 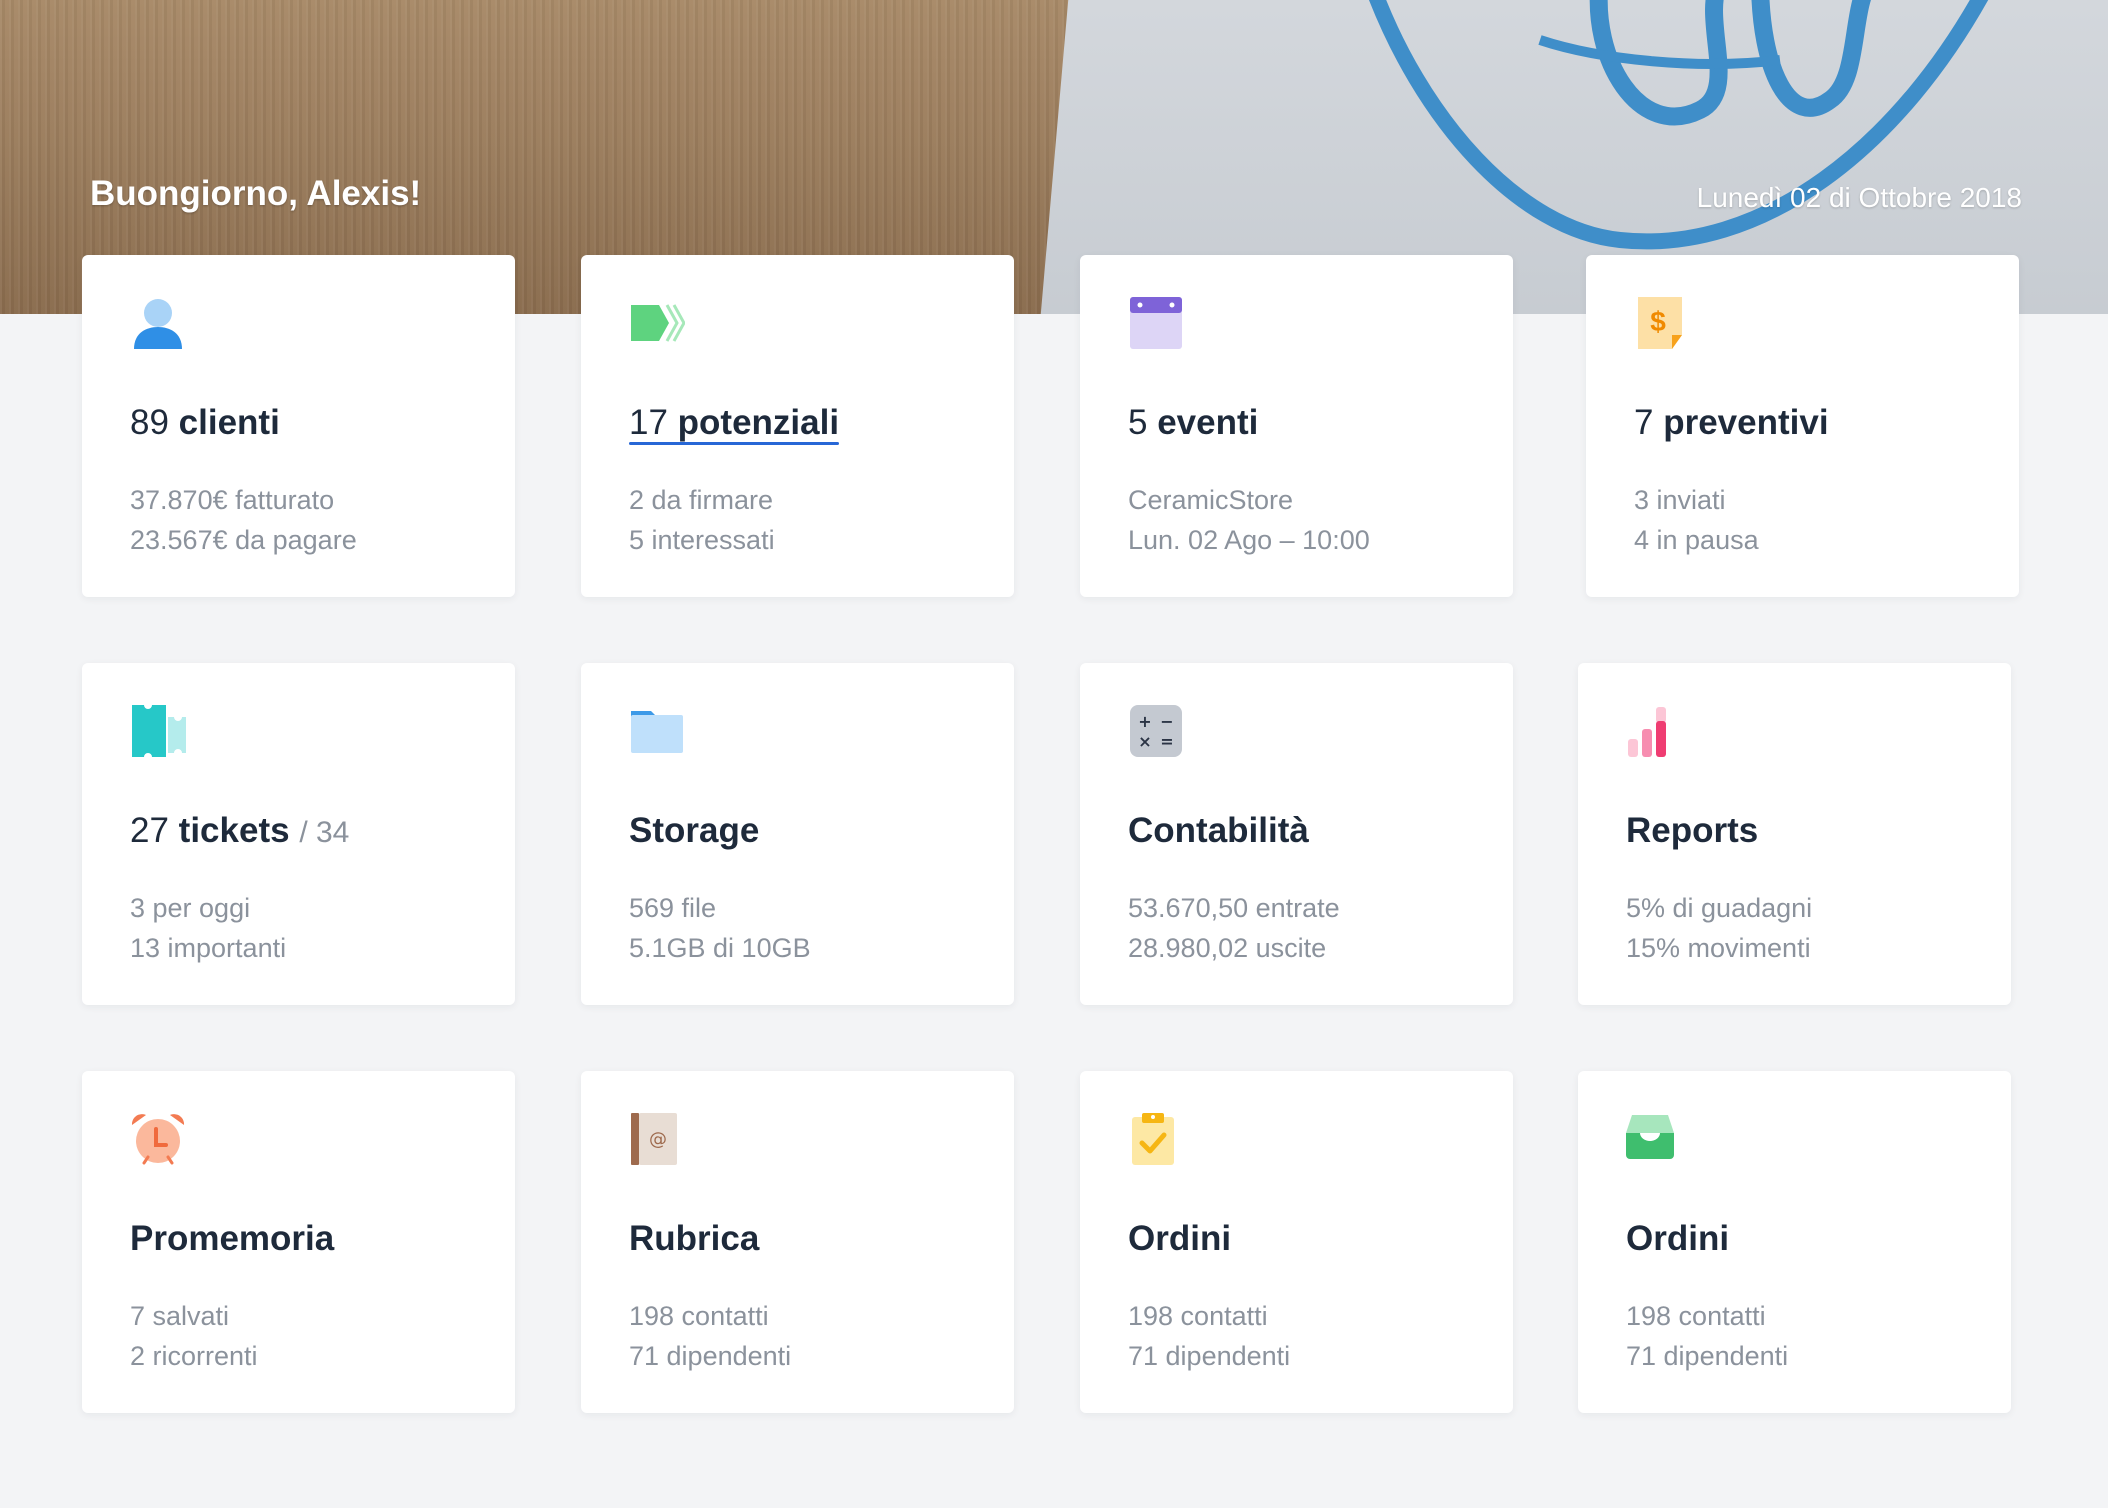 I want to click on card-detail: 37.870€ fatturato, so click(x=232, y=500).